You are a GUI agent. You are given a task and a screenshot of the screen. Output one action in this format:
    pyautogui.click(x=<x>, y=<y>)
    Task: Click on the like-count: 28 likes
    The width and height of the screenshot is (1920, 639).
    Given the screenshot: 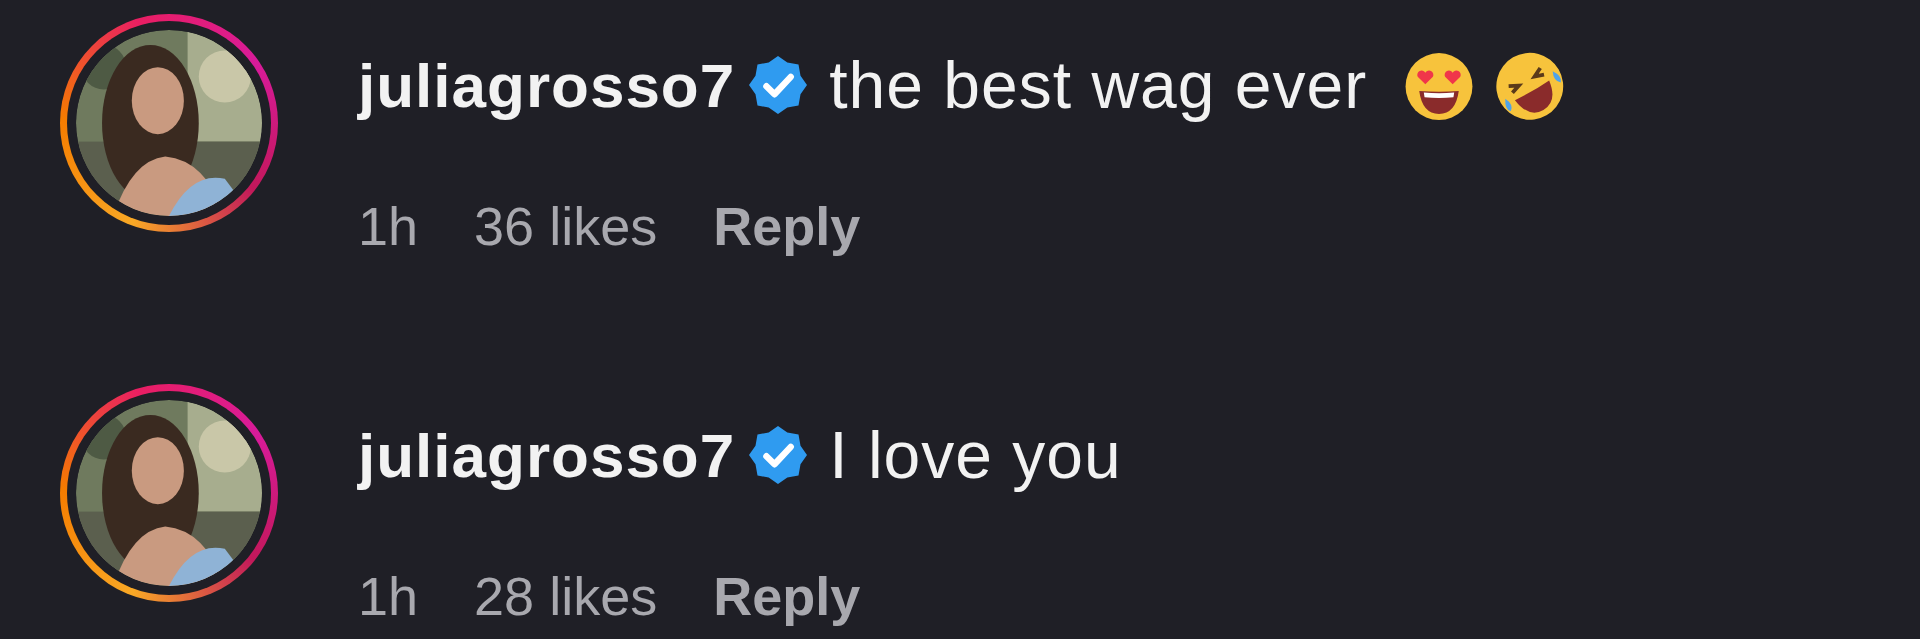 What is the action you would take?
    pyautogui.click(x=566, y=596)
    